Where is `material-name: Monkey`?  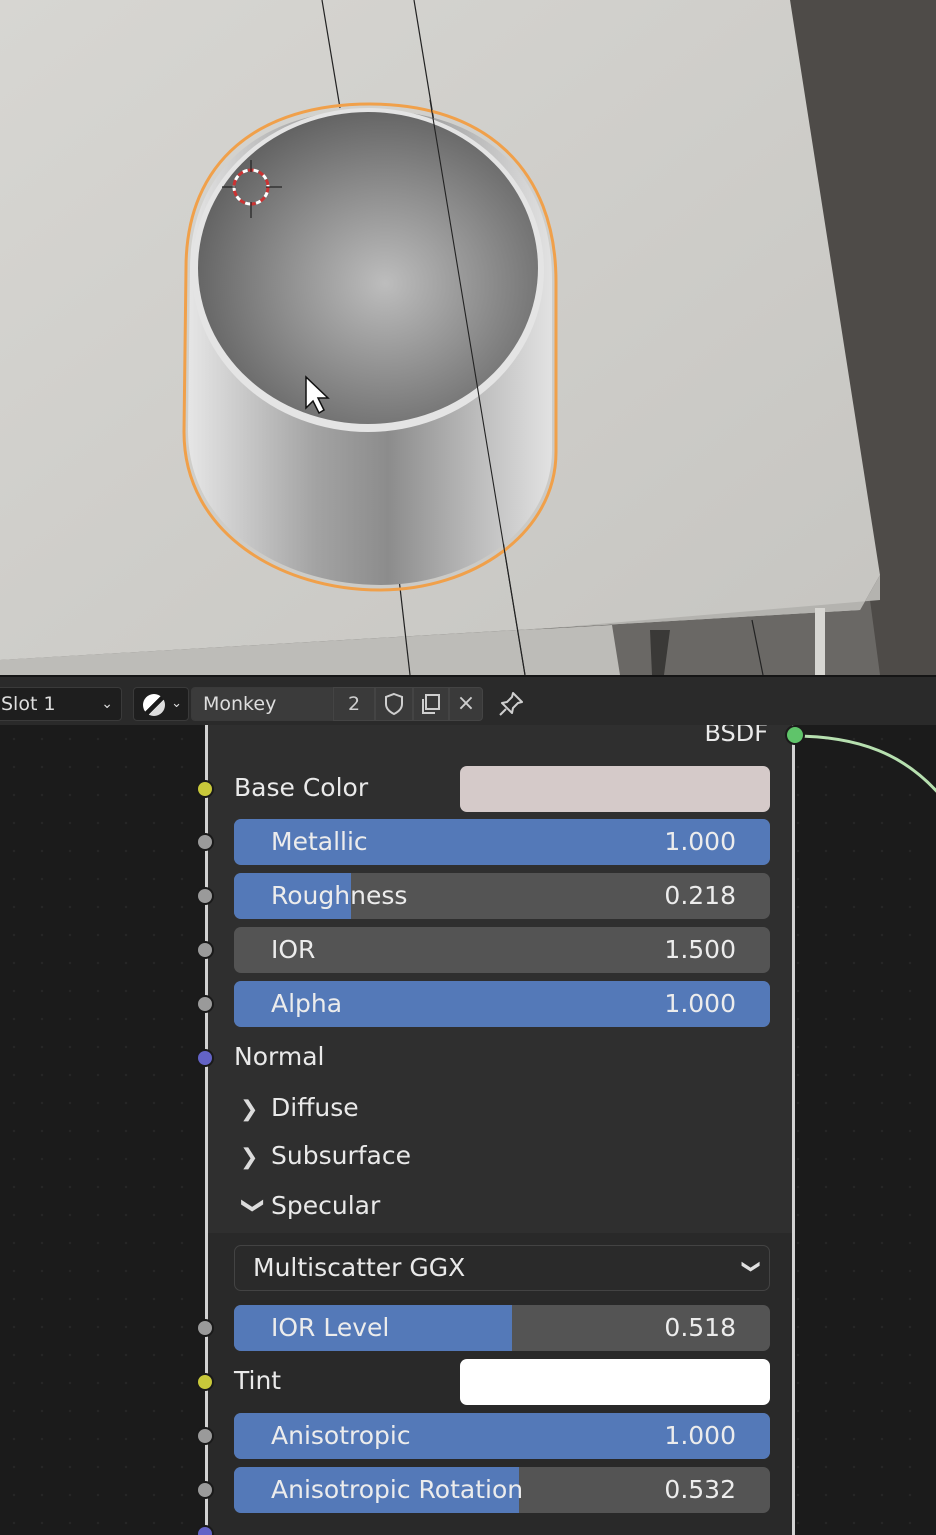 material-name: Monkey is located at coordinates (240, 704).